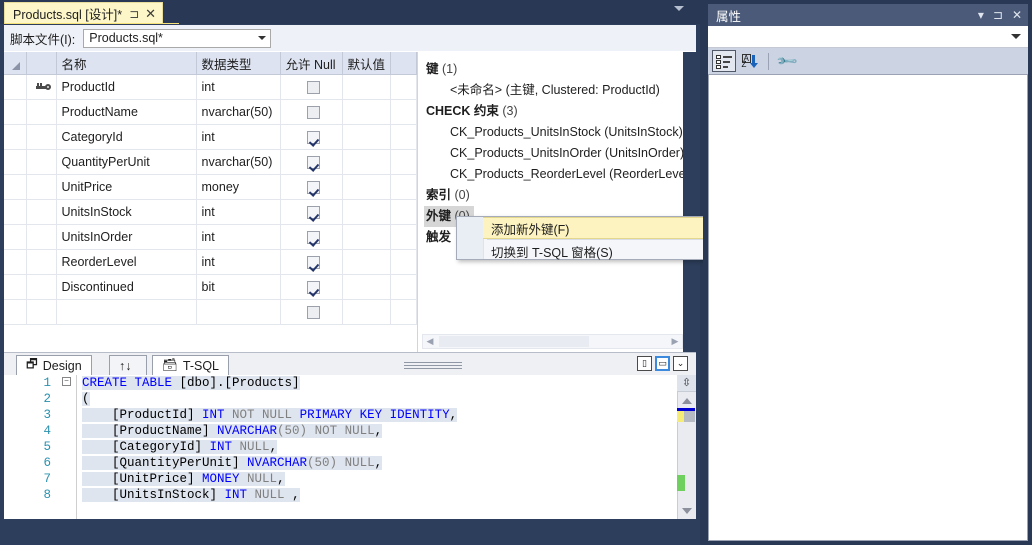 Image resolution: width=1032 pixels, height=545 pixels. I want to click on pin-icon: ⊐, so click(998, 15).